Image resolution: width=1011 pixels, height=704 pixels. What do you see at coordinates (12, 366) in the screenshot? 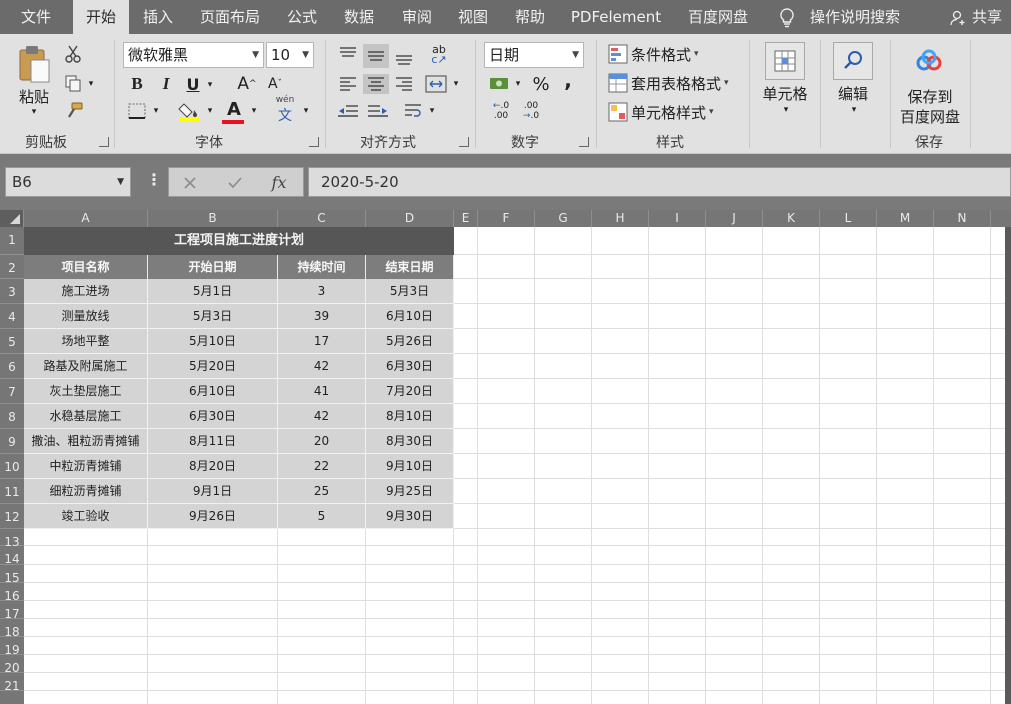
I see `row-header-6: 6` at bounding box center [12, 366].